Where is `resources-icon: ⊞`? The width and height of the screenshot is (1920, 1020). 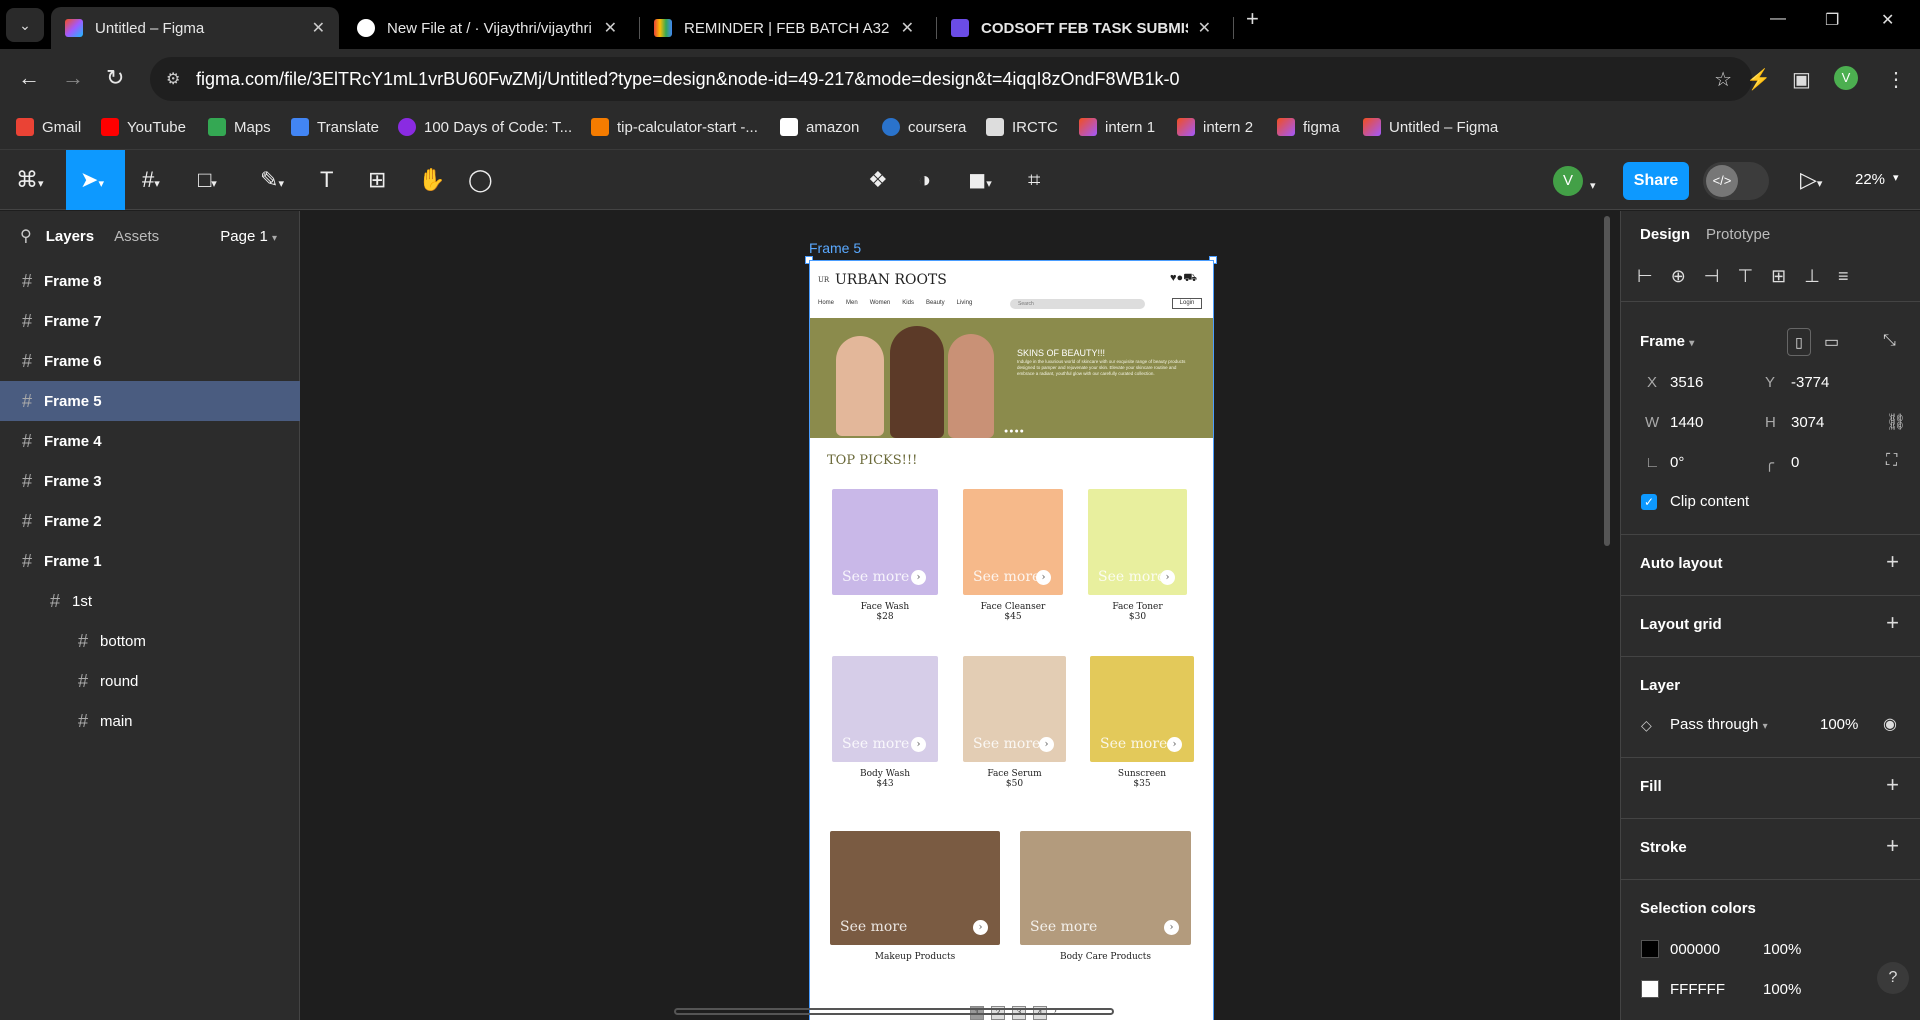
resources-icon: ⊞ is located at coordinates (377, 180).